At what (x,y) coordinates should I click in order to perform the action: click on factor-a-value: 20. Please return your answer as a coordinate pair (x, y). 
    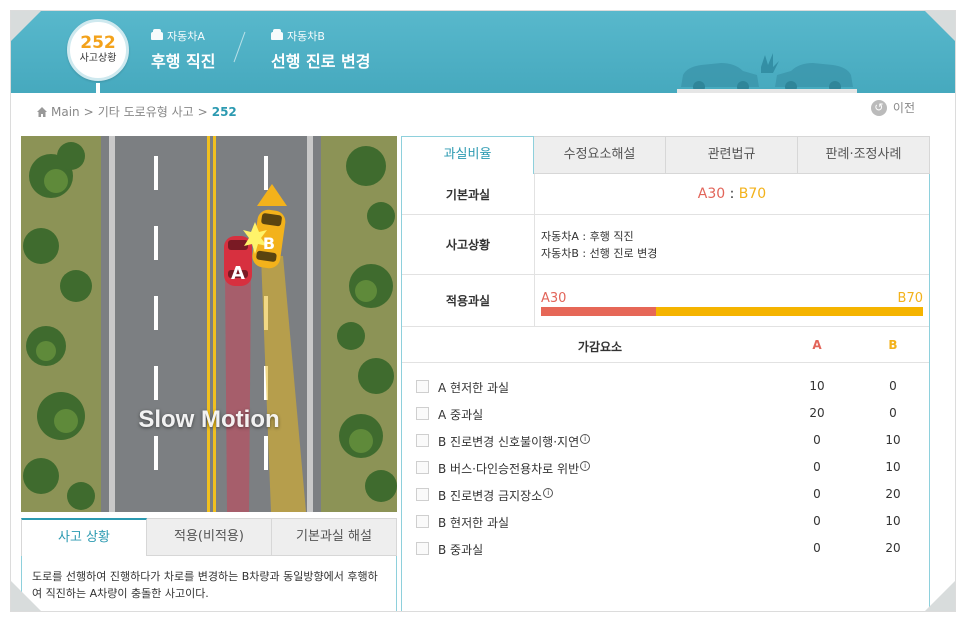
    Looking at the image, I should click on (817, 413).